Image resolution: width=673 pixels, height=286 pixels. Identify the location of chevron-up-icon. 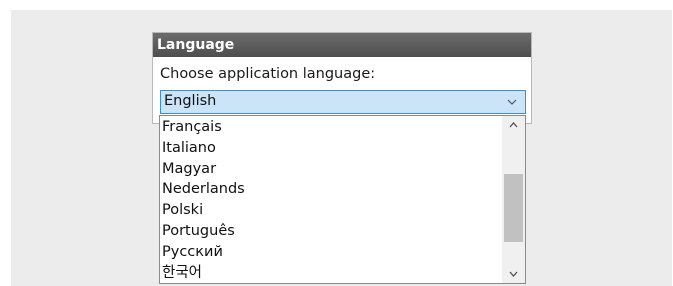
(513, 125).